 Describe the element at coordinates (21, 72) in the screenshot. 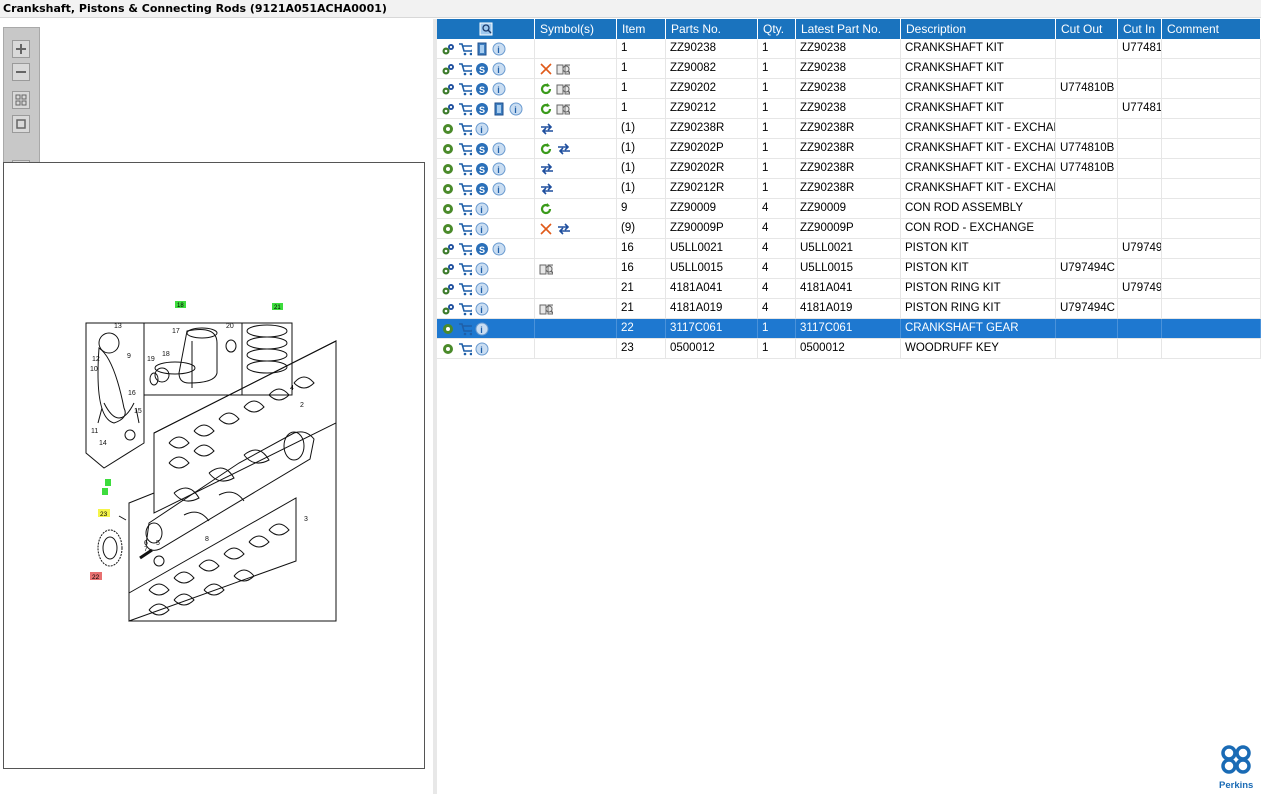

I see `zoom-out-icon` at that location.